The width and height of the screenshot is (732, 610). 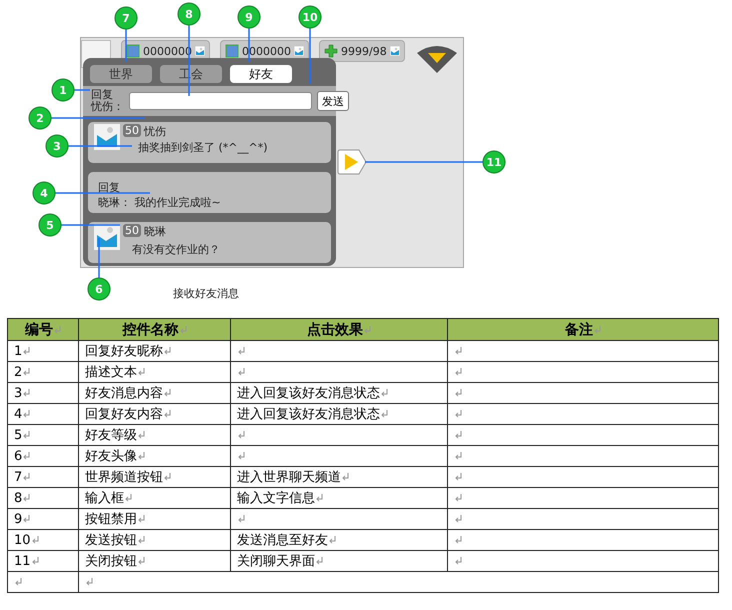 What do you see at coordinates (43, 477) in the screenshot?
I see `table-cell: 7` at bounding box center [43, 477].